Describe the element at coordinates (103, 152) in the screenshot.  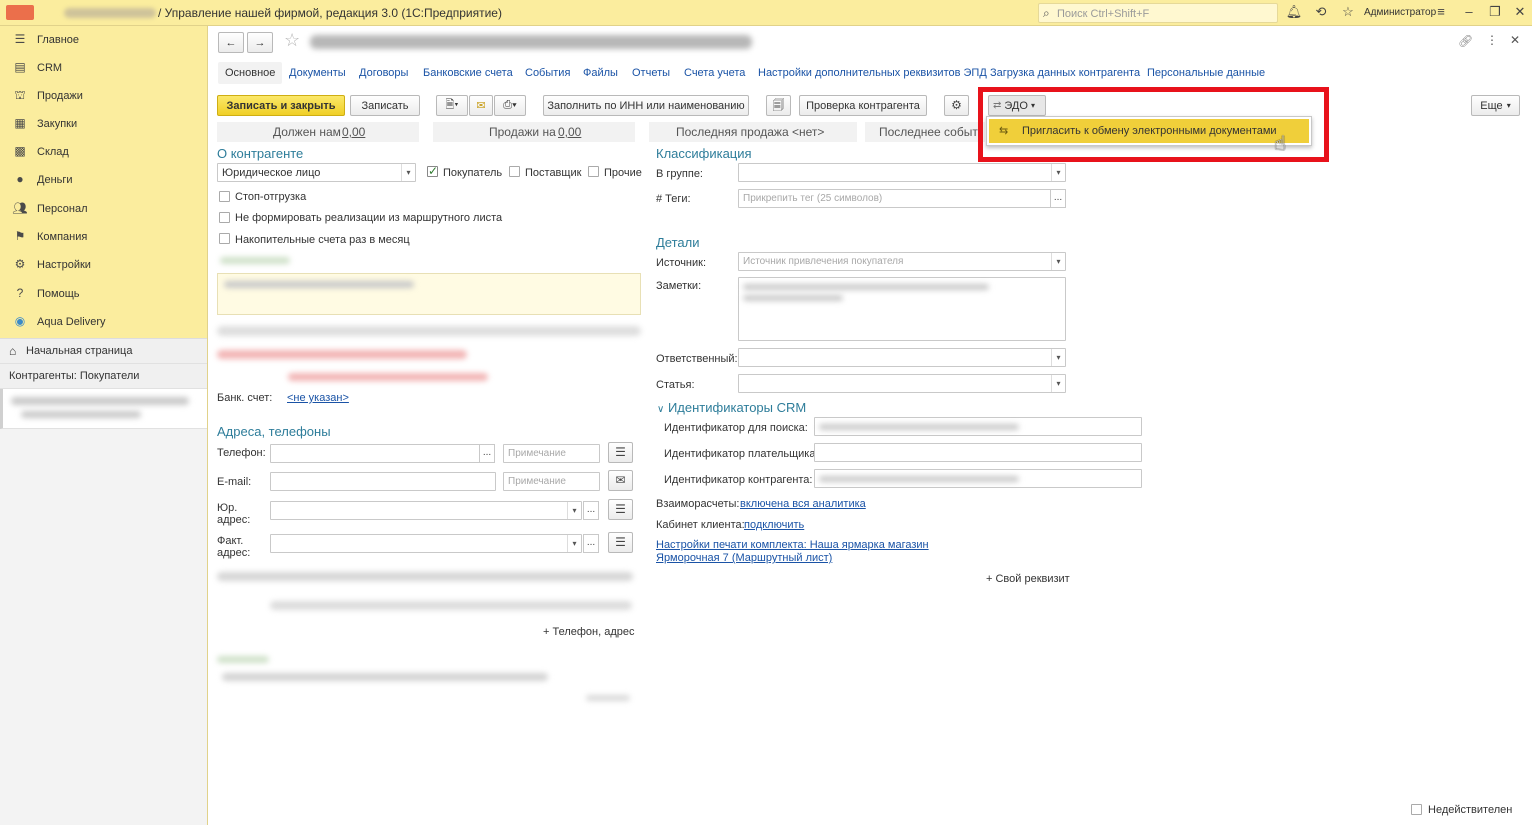
I see `sidebar-item-warehouse: ▩ Склад` at that location.